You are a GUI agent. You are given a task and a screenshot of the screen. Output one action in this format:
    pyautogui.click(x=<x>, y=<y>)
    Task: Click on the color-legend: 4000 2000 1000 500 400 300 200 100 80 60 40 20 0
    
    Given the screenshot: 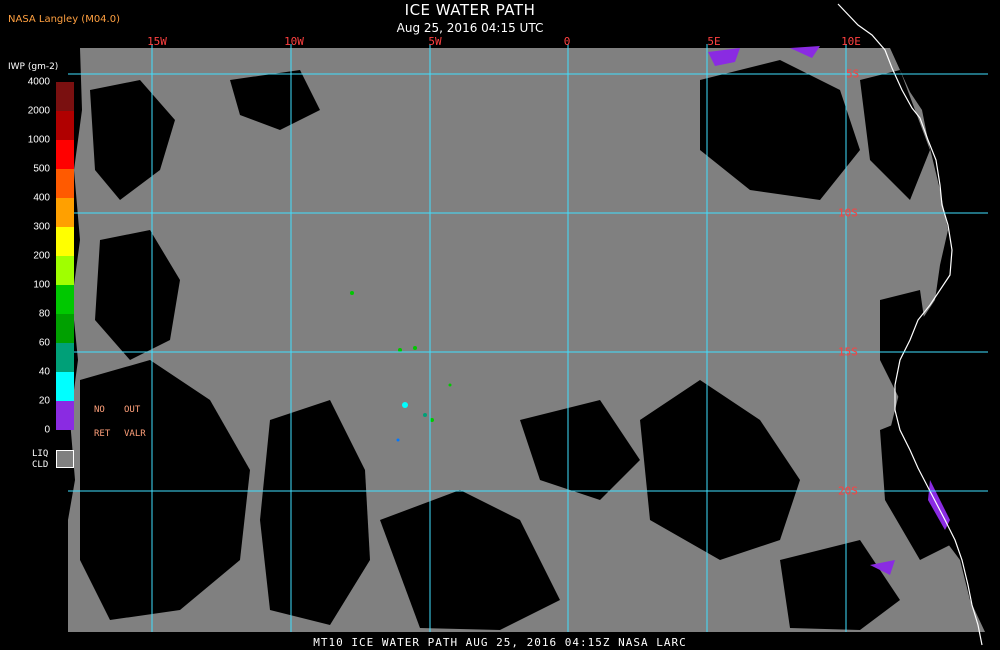 What is the action you would take?
    pyautogui.click(x=40, y=276)
    